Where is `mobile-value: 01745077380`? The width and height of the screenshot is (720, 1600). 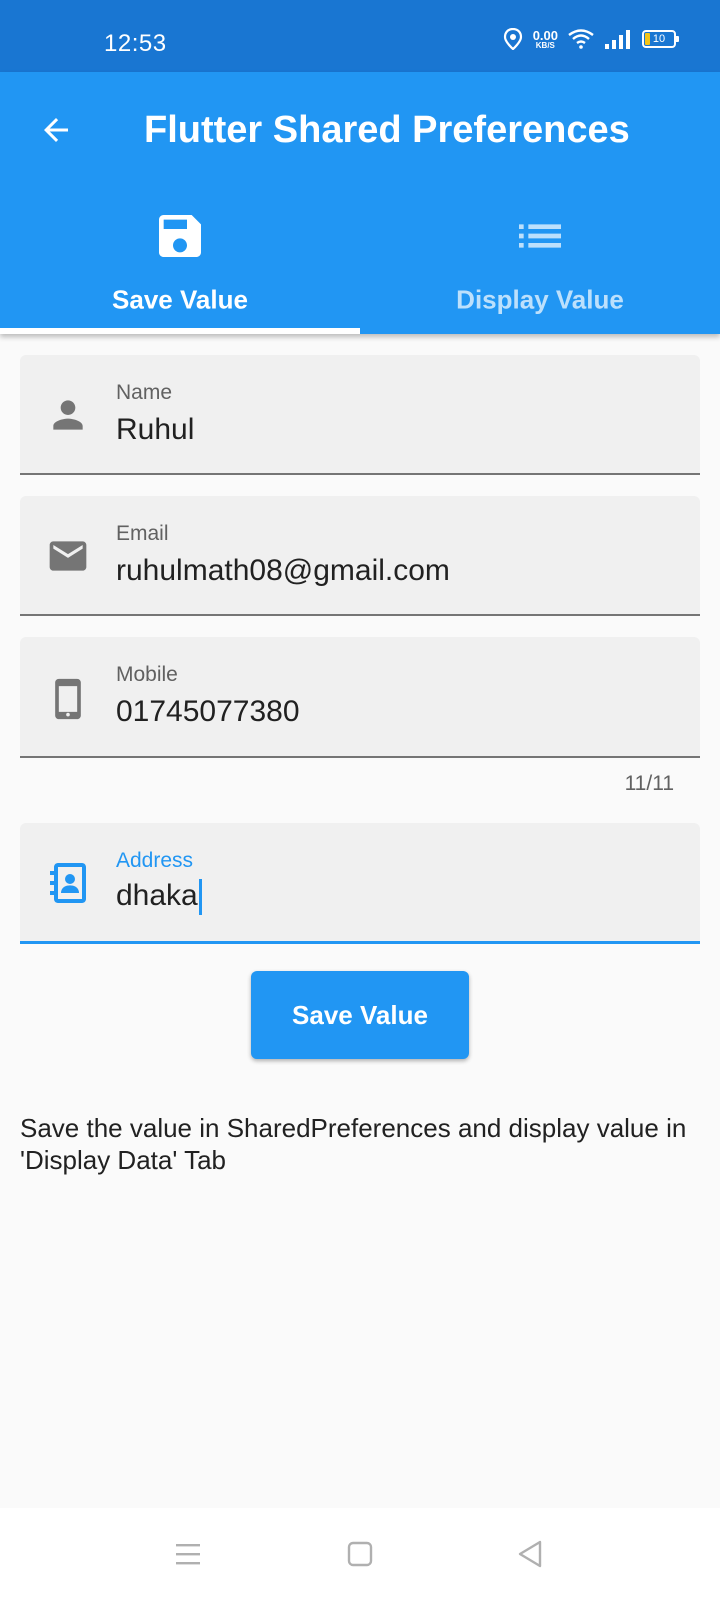 mobile-value: 01745077380 is located at coordinates (208, 711).